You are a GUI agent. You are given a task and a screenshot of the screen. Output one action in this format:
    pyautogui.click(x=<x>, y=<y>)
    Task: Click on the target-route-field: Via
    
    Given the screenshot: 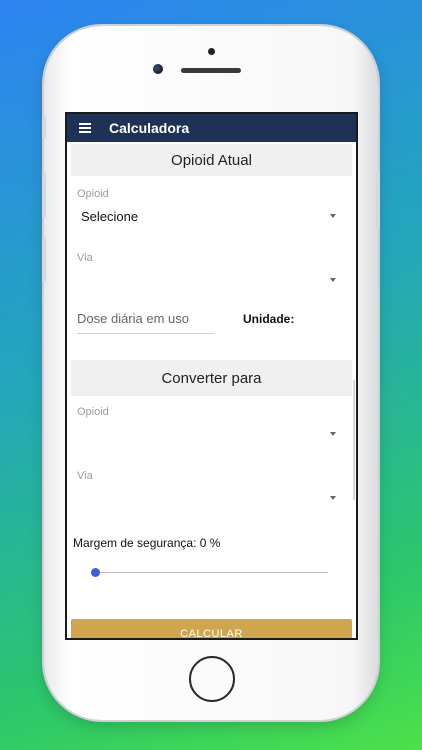 What is the action you would take?
    pyautogui.click(x=211, y=489)
    